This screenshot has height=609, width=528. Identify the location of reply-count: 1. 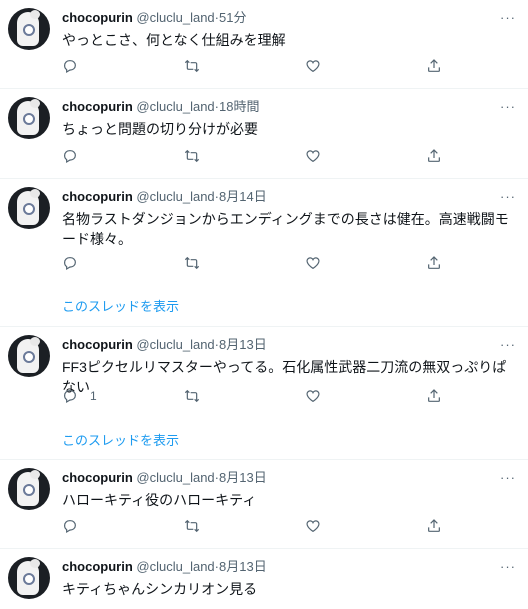
(93, 396).